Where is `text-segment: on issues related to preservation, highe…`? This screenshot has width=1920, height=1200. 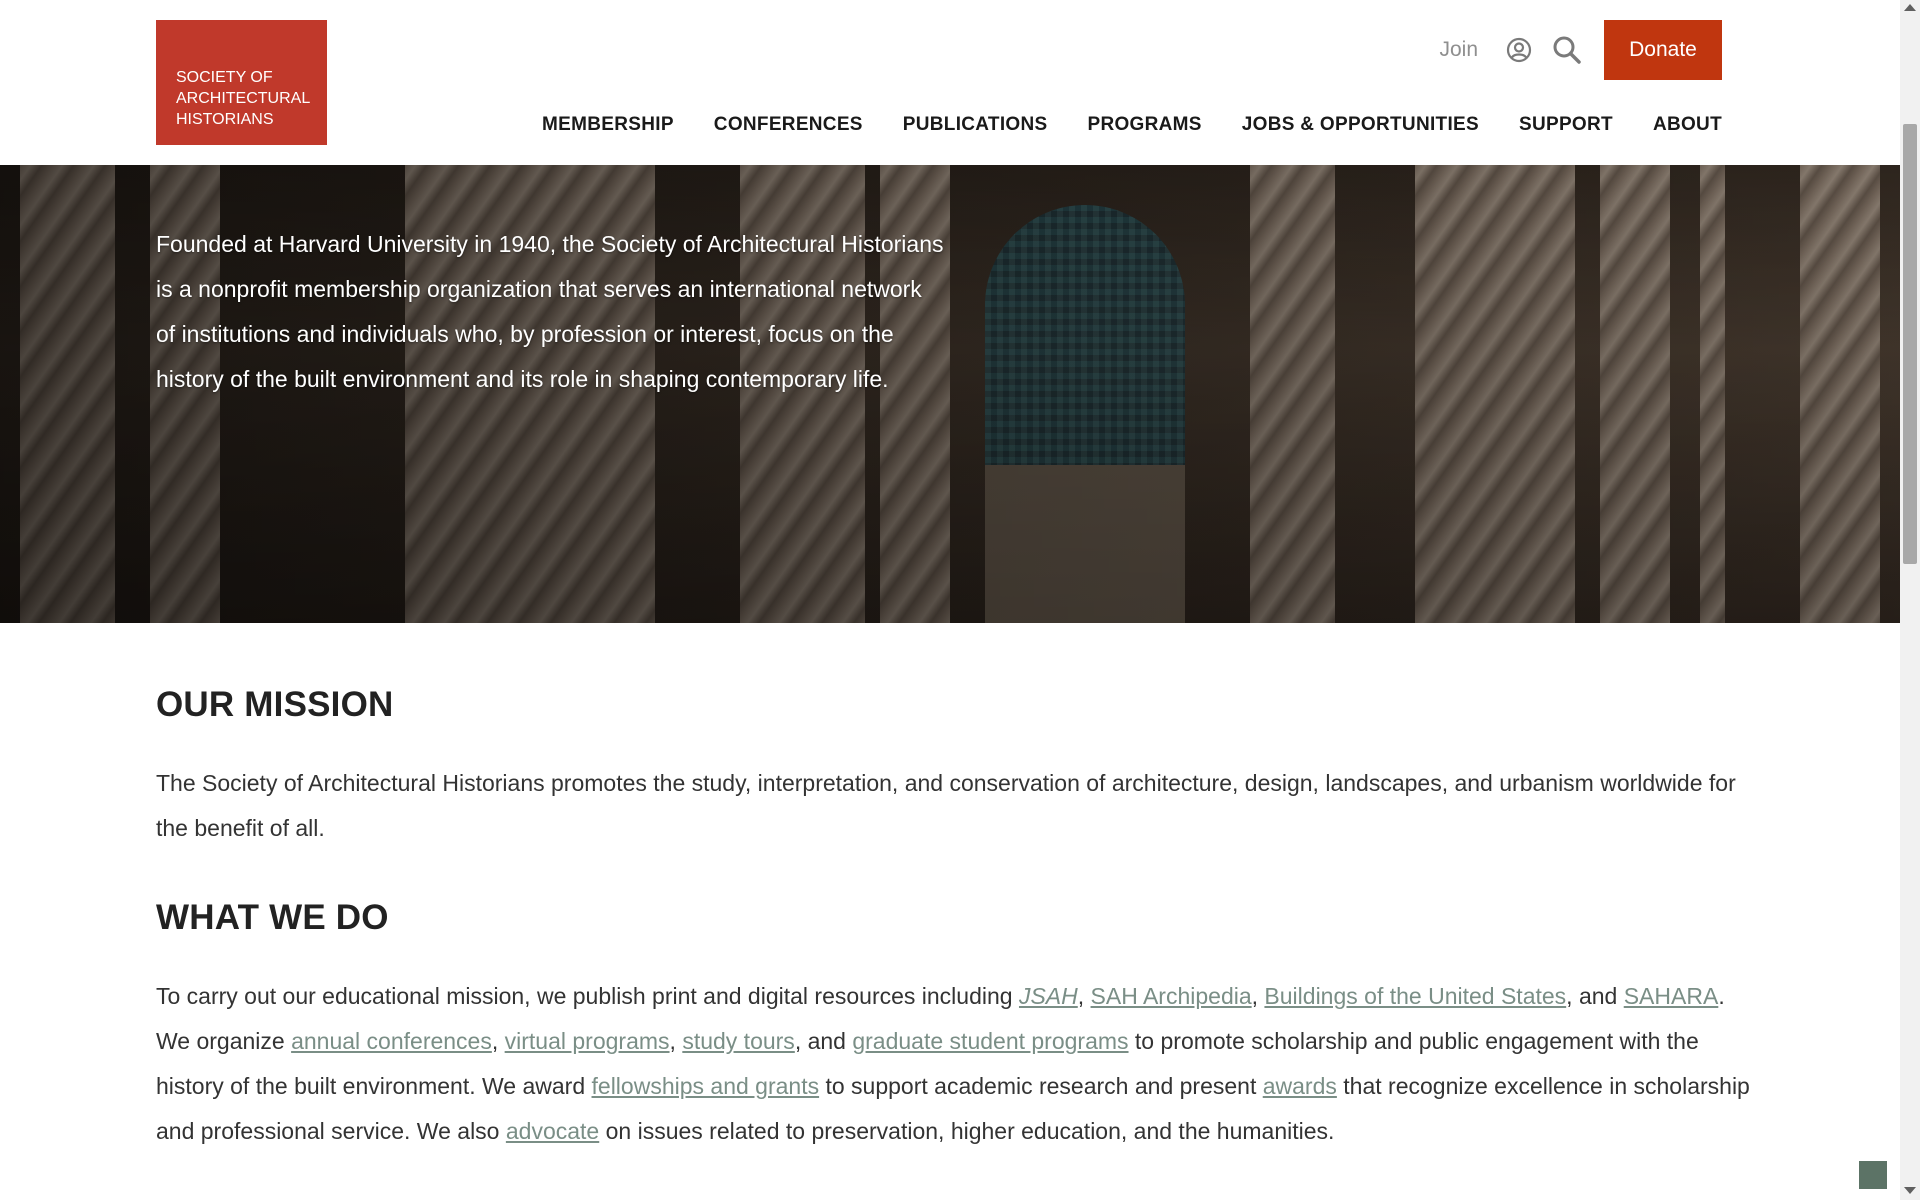 text-segment: on issues related to preservation, highe… is located at coordinates (967, 1131).